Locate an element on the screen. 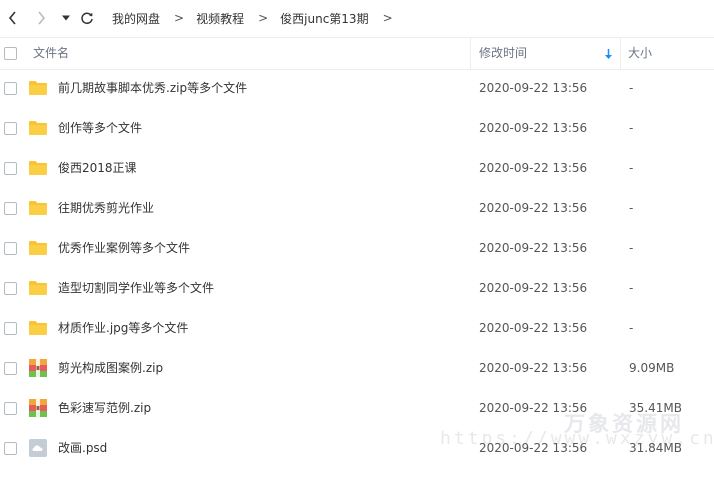 The height and width of the screenshot is (477, 714). forward-icon is located at coordinates (41, 18).